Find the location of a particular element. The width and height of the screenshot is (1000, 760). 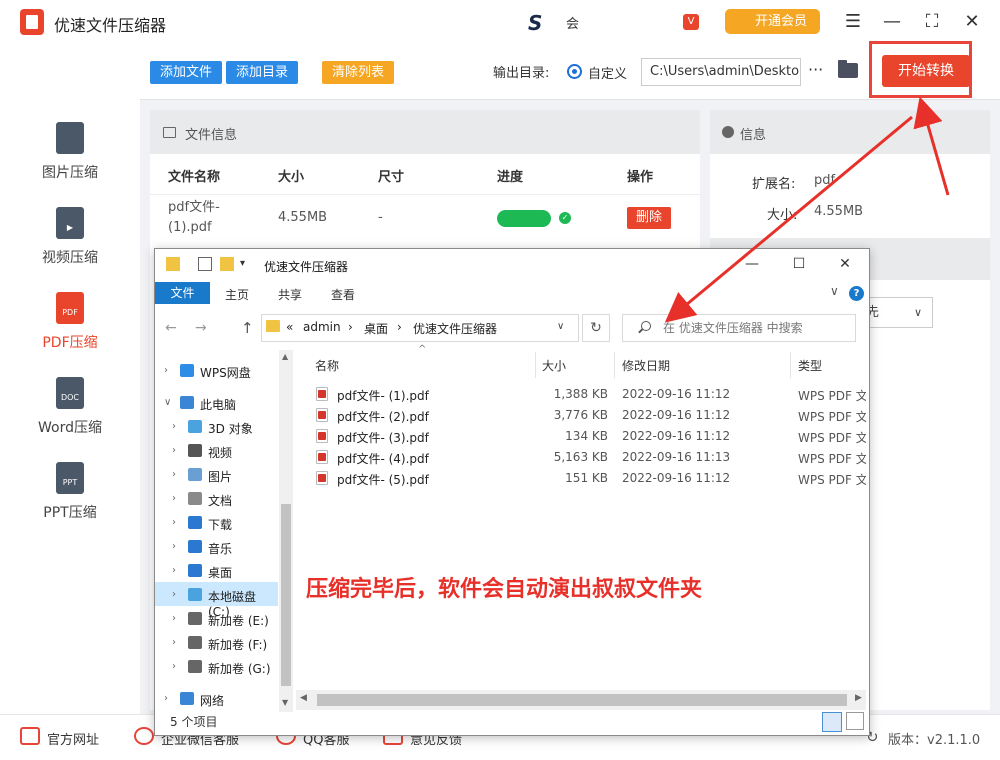

new-folder-icon is located at coordinates (227, 264).